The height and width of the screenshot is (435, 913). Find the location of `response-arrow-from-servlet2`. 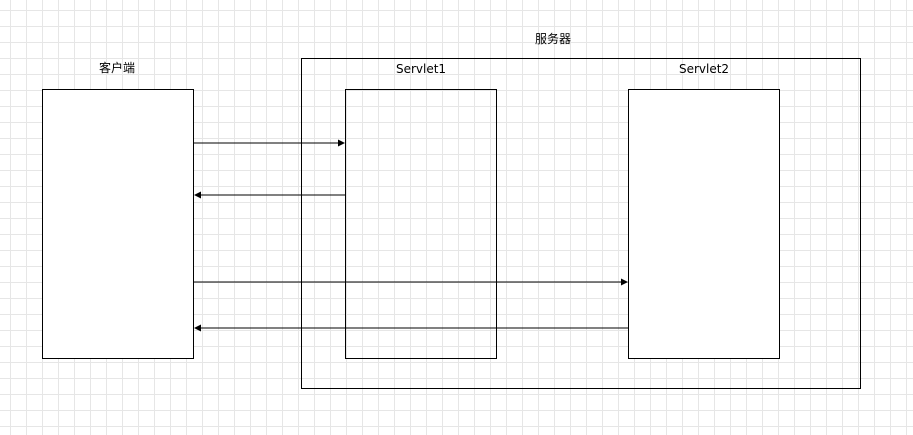

response-arrow-from-servlet2 is located at coordinates (411, 328).